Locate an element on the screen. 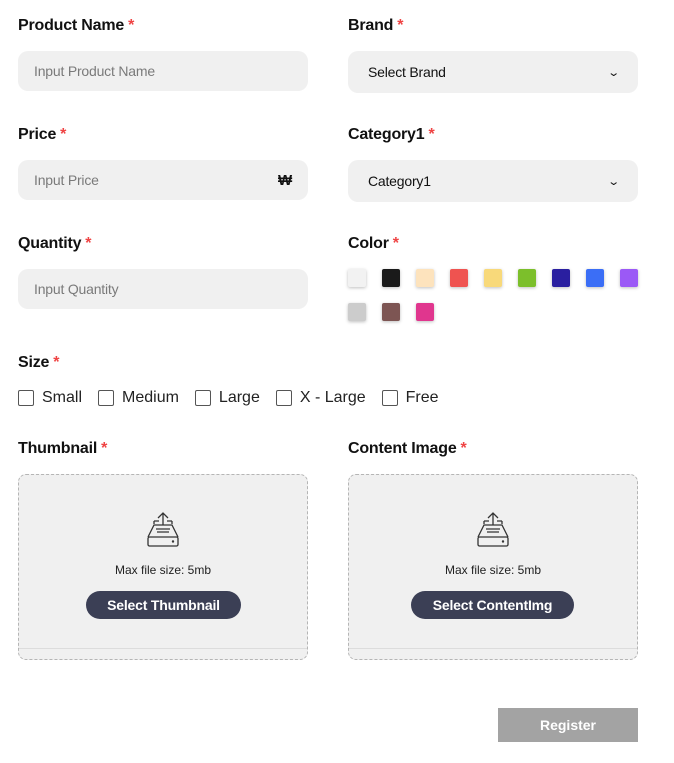 Image resolution: width=674 pixels, height=763 pixels. register-button: Register is located at coordinates (568, 725).